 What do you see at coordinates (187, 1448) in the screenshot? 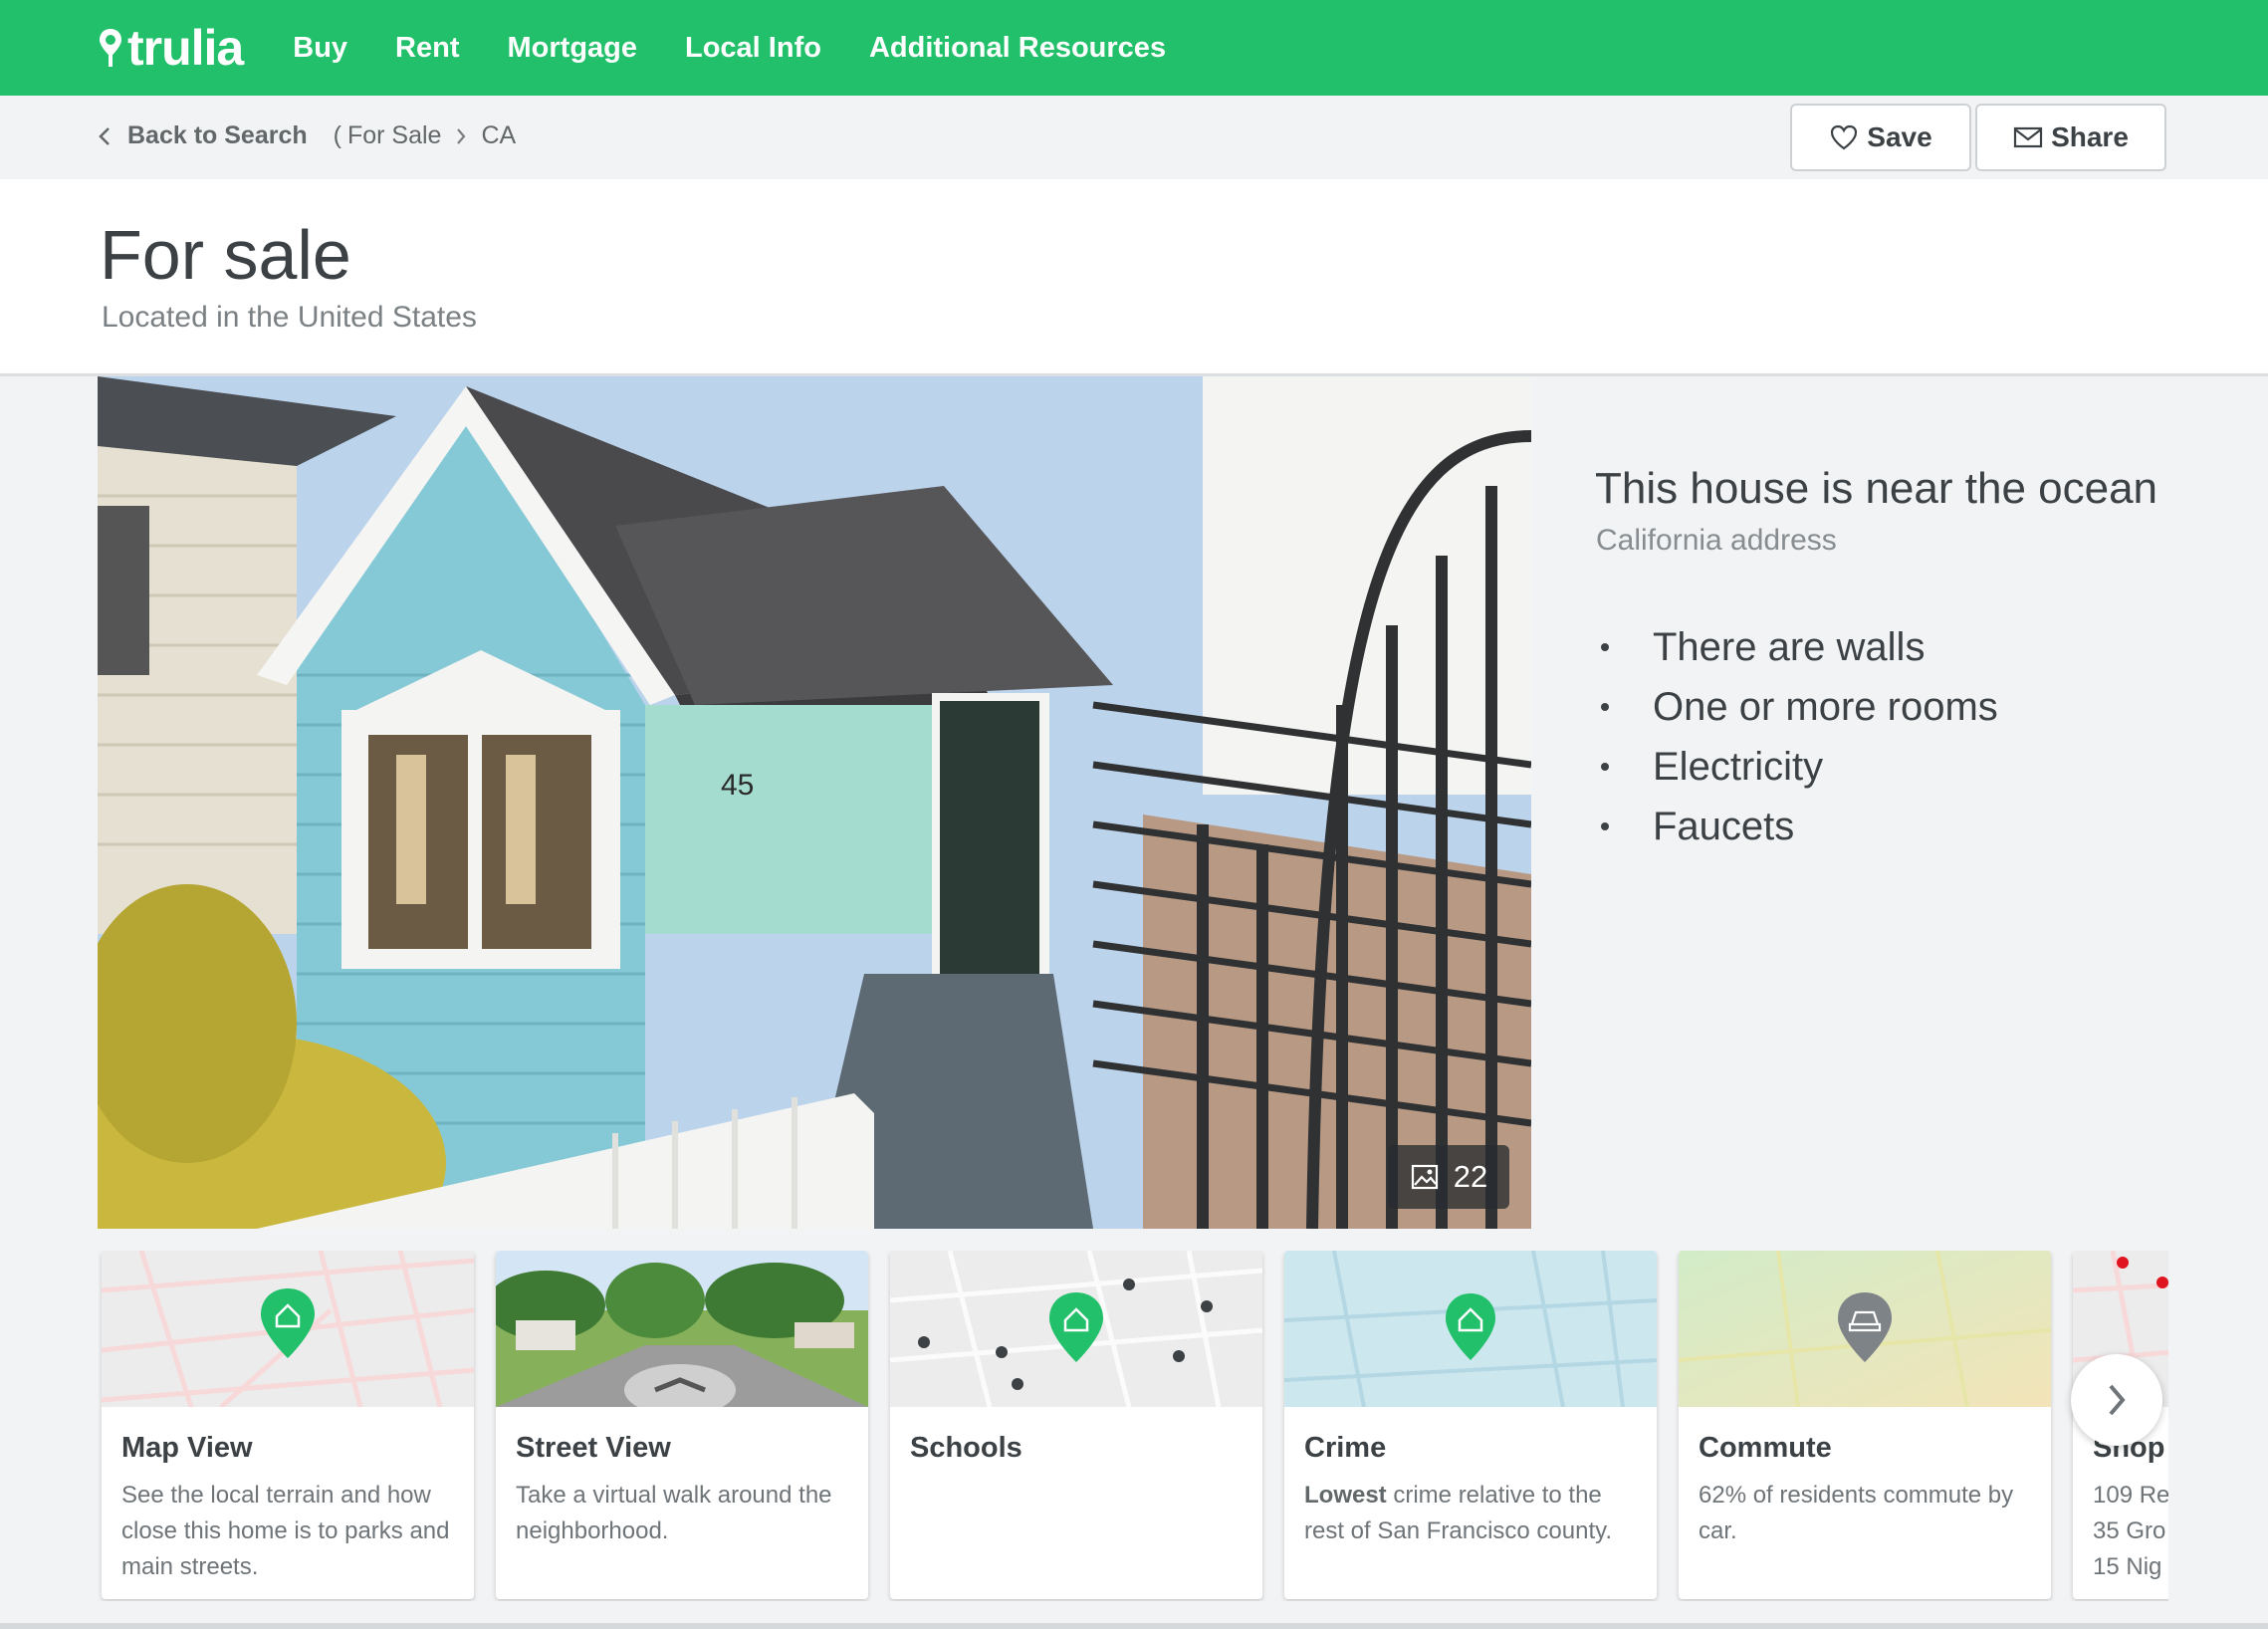
I see `card-title: Map View` at bounding box center [187, 1448].